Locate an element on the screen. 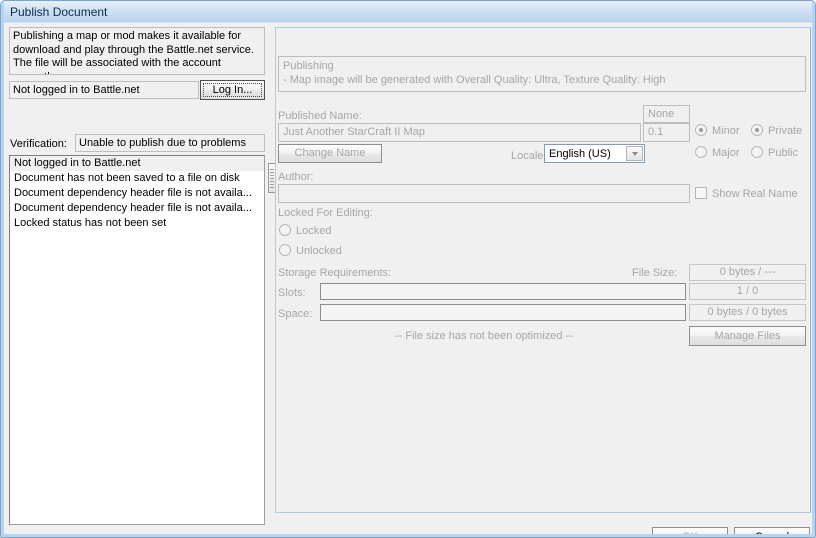 This screenshot has height=538, width=816. chevron-down-icon is located at coordinates (634, 153).